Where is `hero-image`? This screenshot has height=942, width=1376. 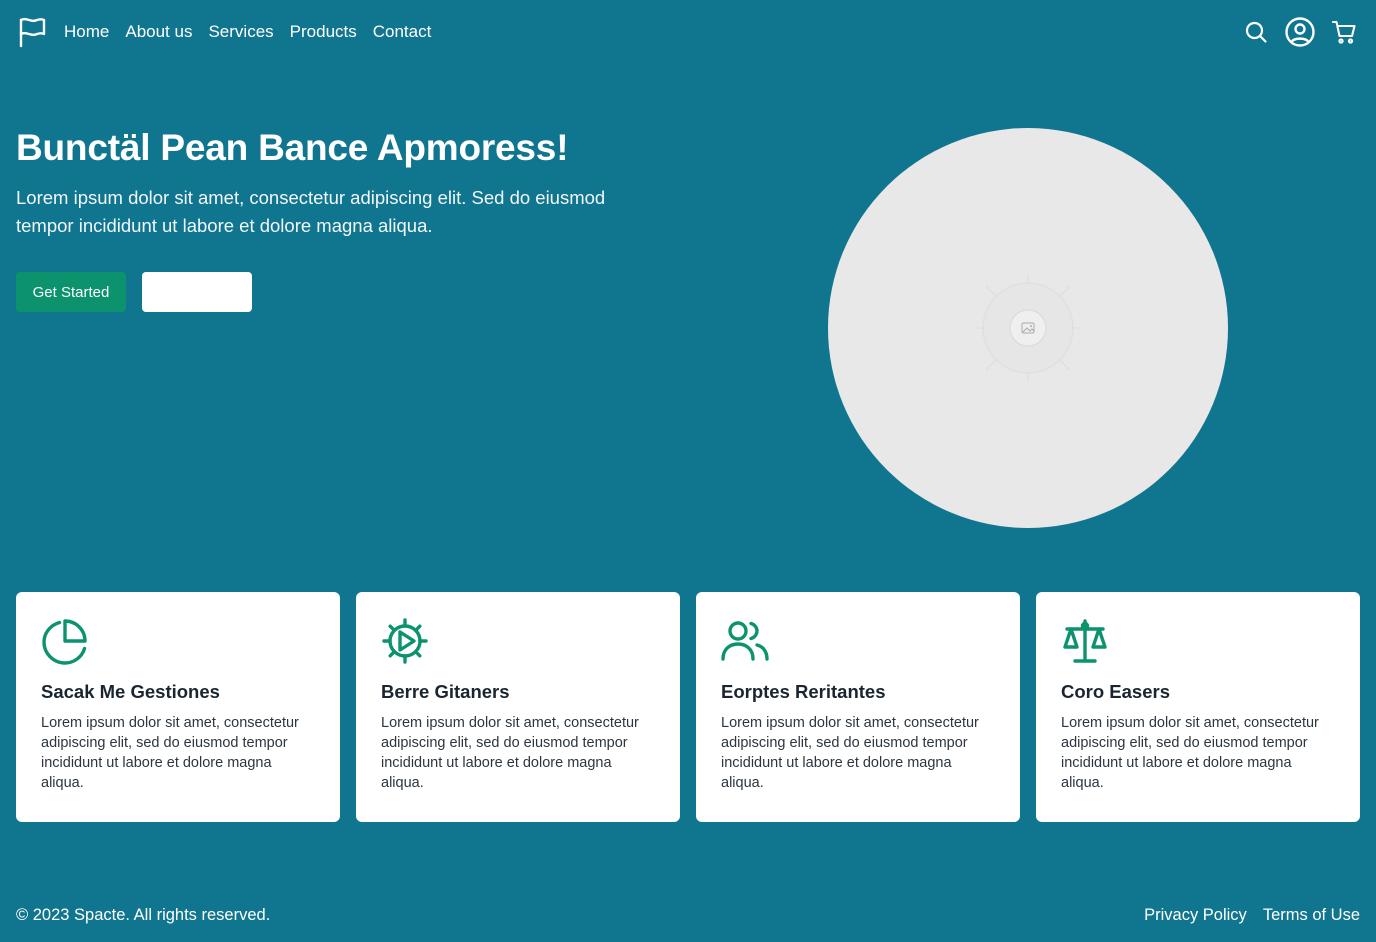 hero-image is located at coordinates (1028, 328).